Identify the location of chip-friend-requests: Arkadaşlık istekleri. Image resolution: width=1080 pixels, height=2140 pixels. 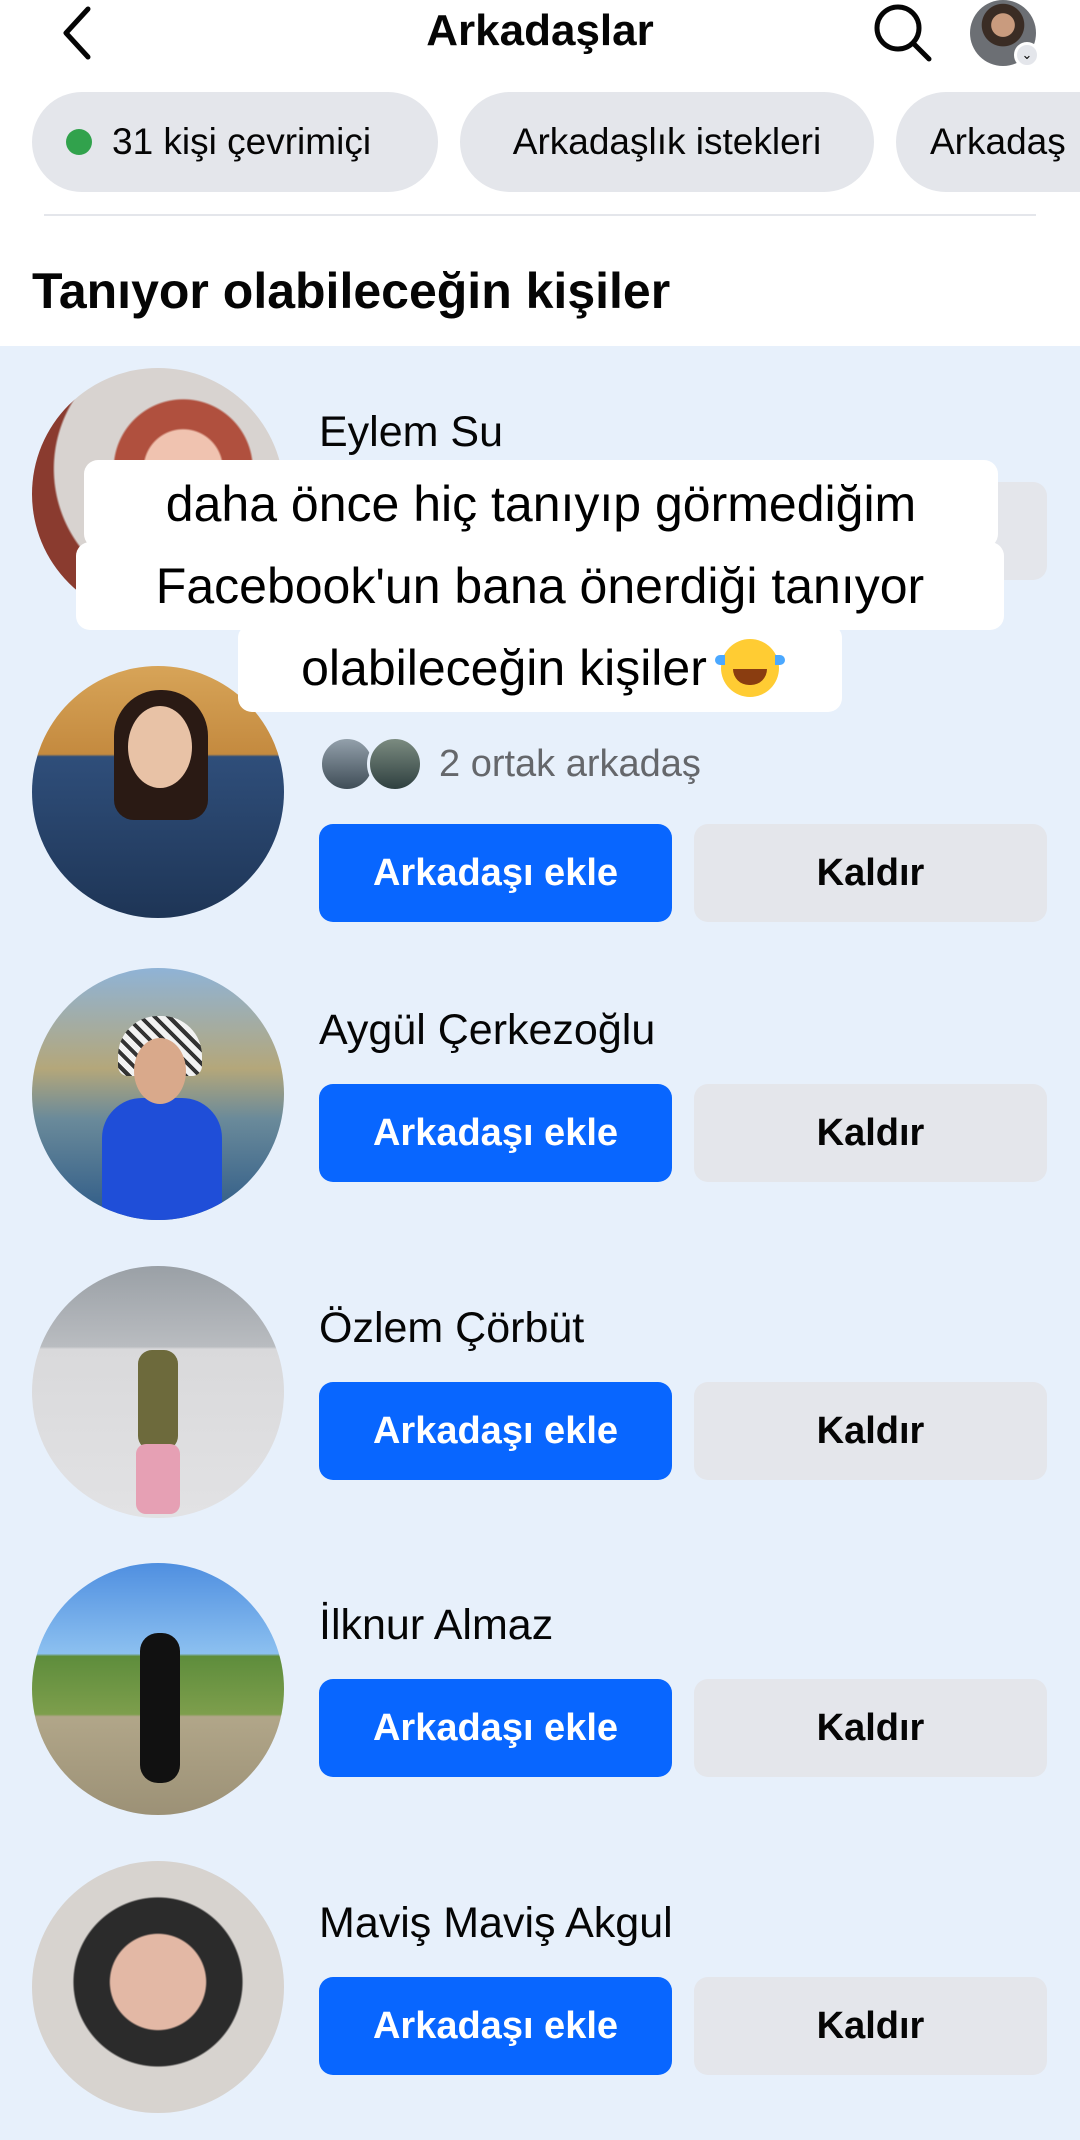
(667, 142).